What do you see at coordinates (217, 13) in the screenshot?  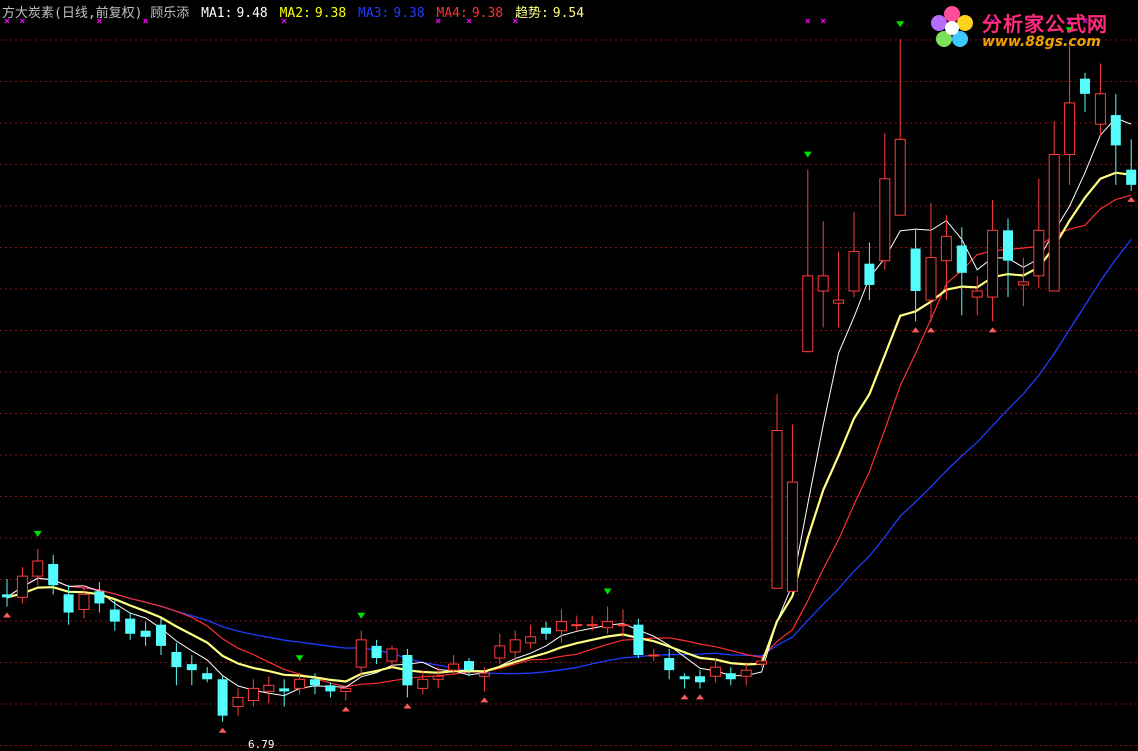 I see `ma1-label: MA1:` at bounding box center [217, 13].